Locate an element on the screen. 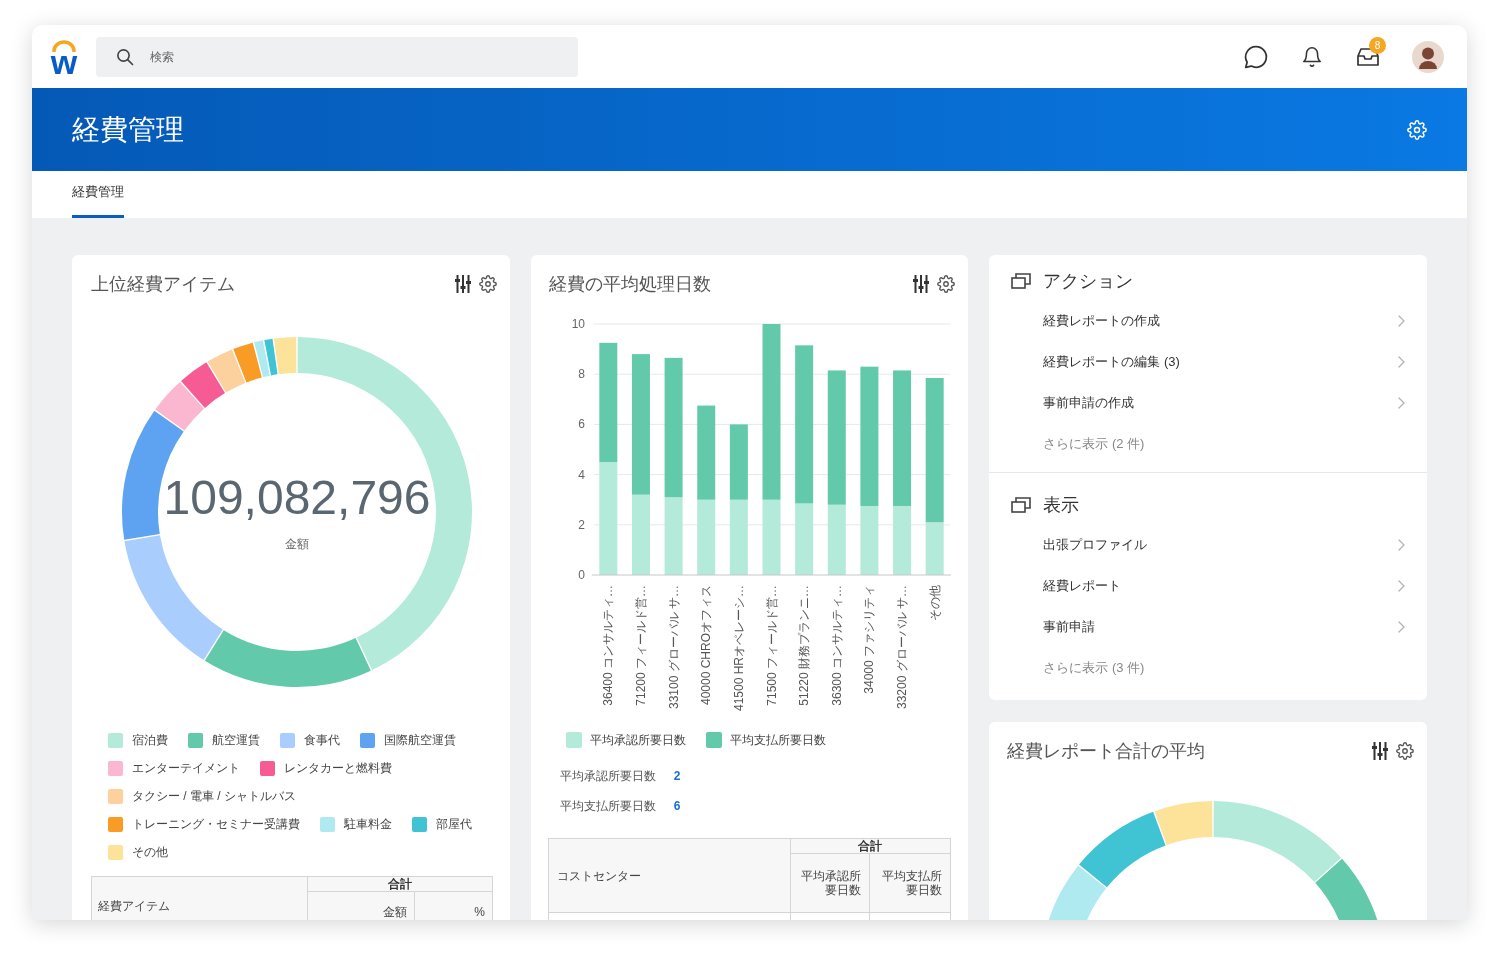  summary-label: 平均承認所要日数 is located at coordinates (608, 776).